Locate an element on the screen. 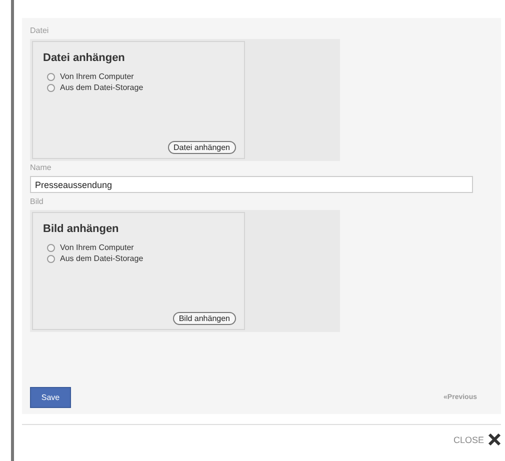 The height and width of the screenshot is (461, 505). close-icon is located at coordinates (494, 439).